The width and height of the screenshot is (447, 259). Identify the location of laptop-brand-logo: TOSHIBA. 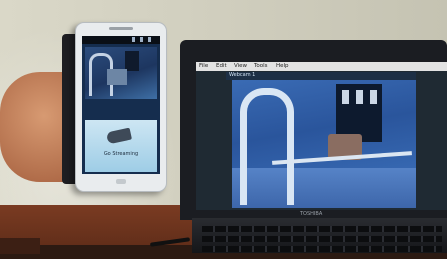
(311, 214).